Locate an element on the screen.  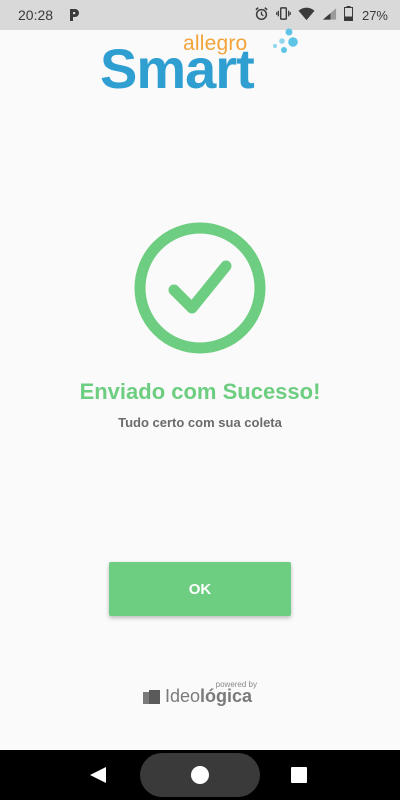
status-icons: 27% is located at coordinates (321, 15).